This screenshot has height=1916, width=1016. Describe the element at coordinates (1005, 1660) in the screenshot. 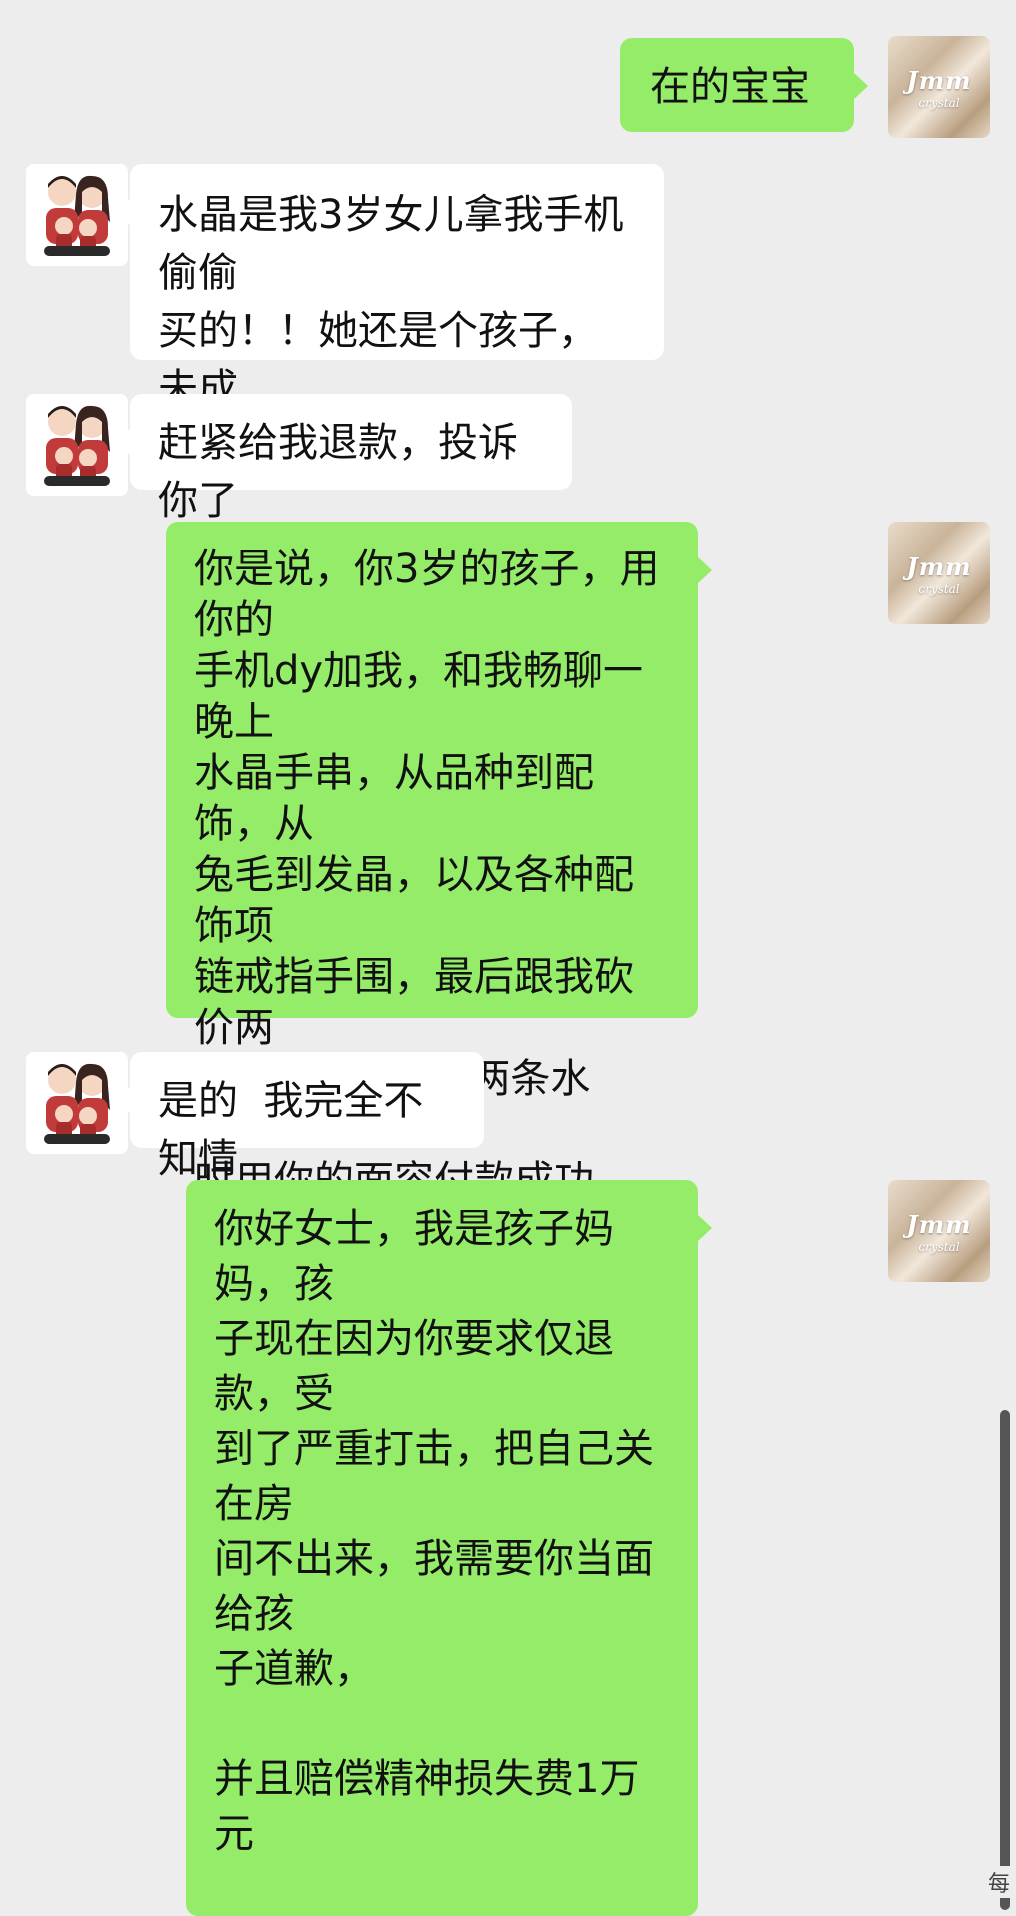

I see `scrollbar` at that location.